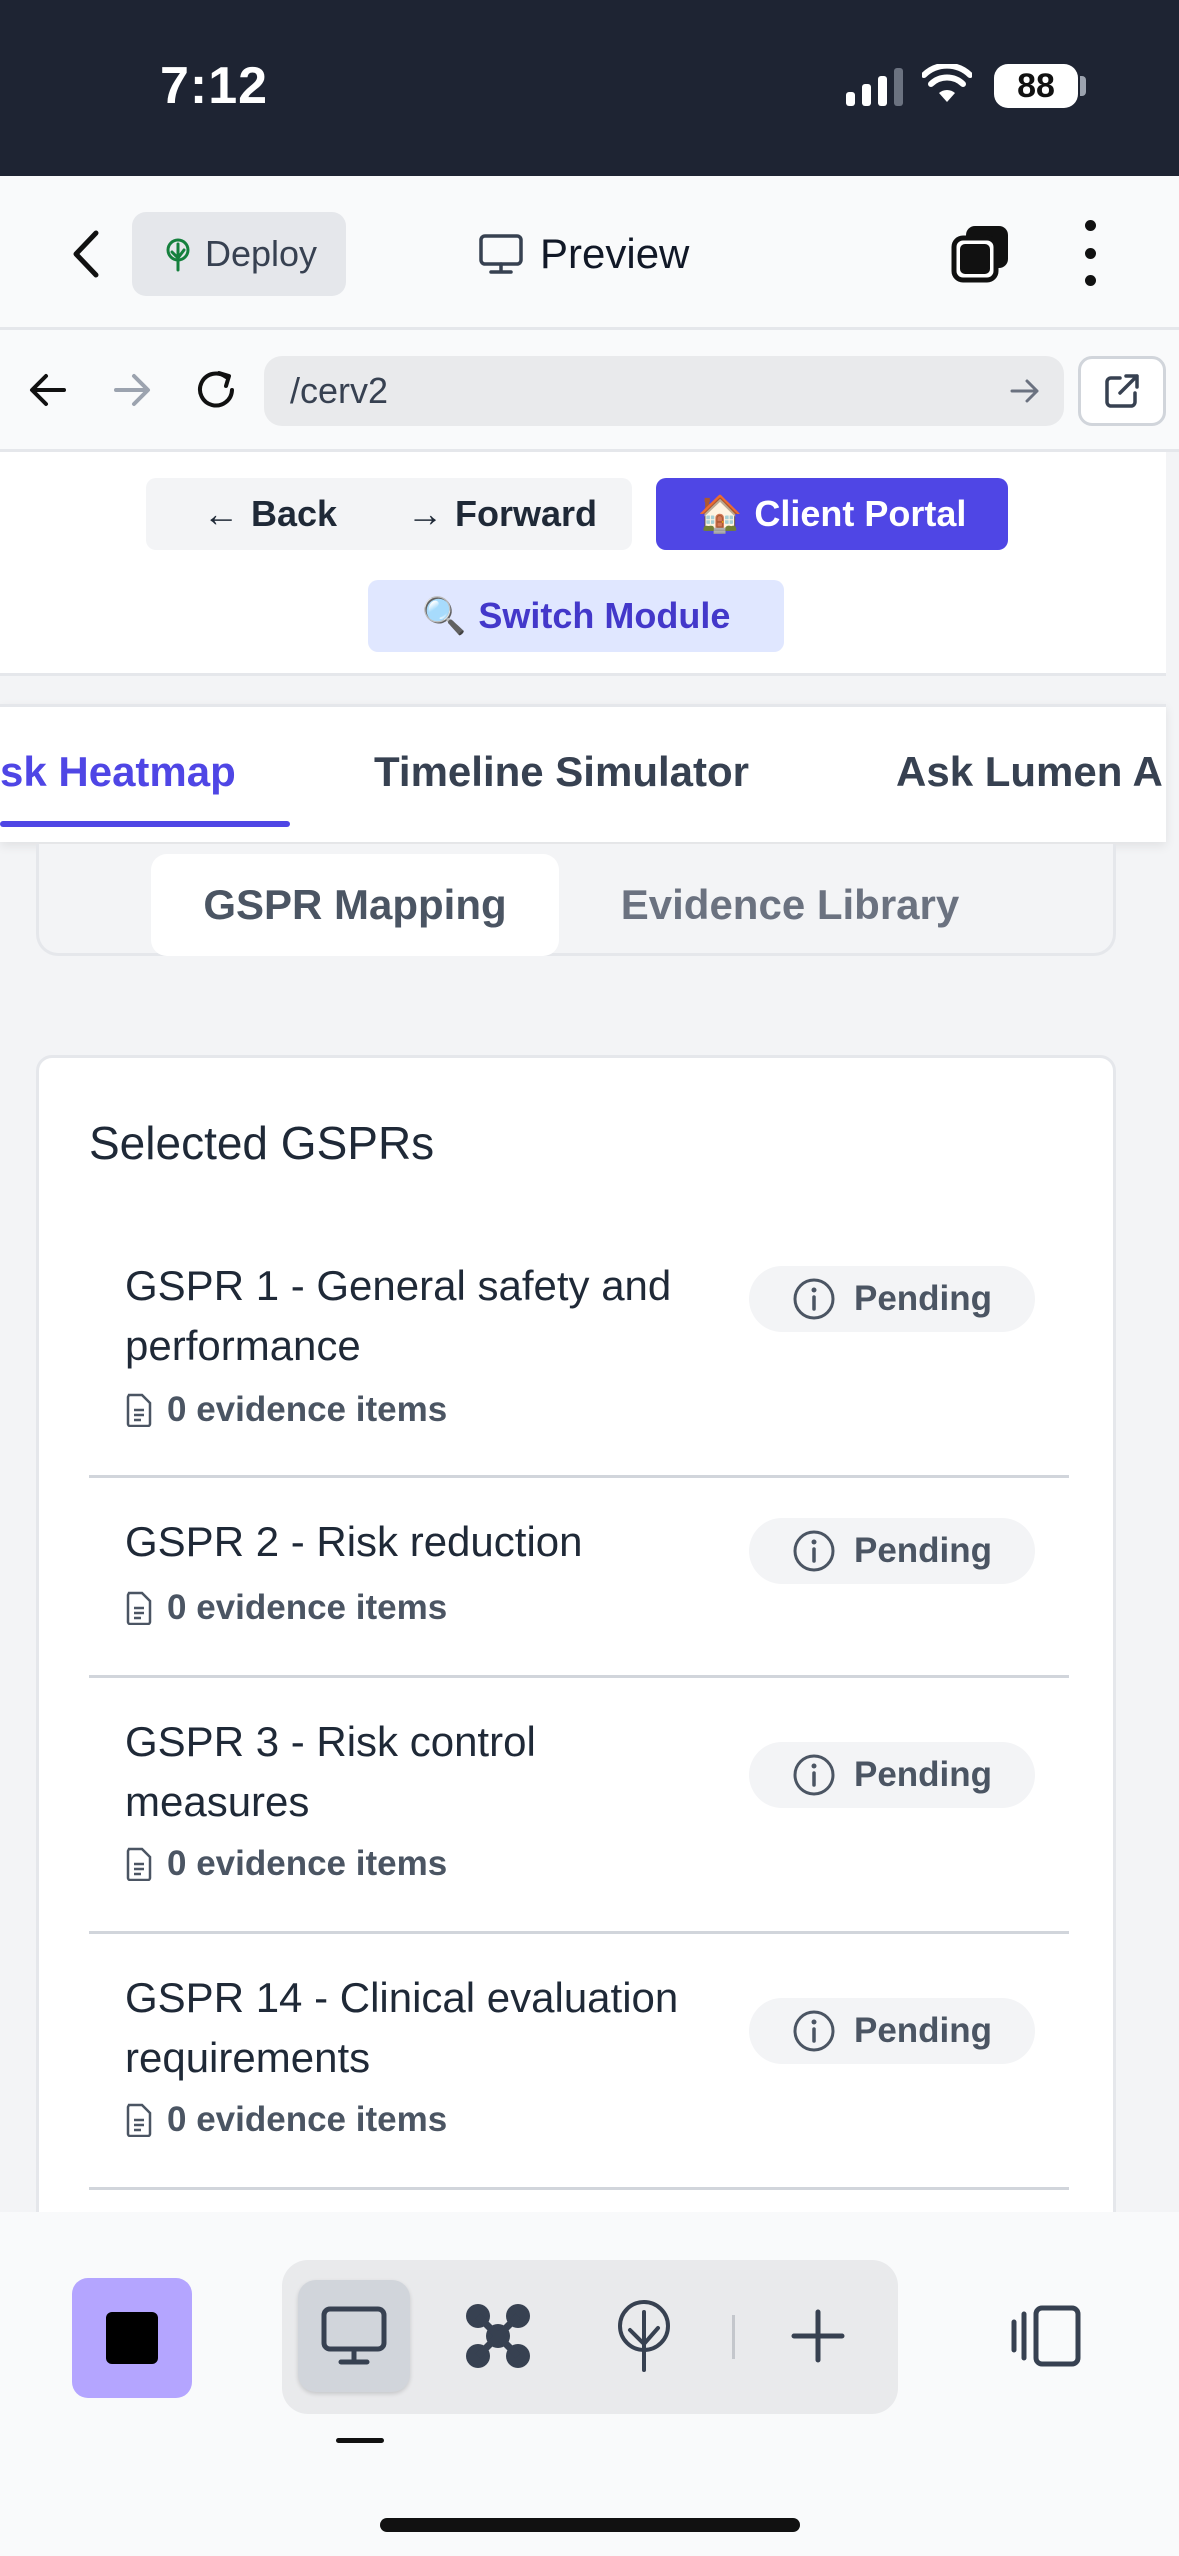  Describe the element at coordinates (664, 391) in the screenshot. I see `url-input: /cerv2` at that location.